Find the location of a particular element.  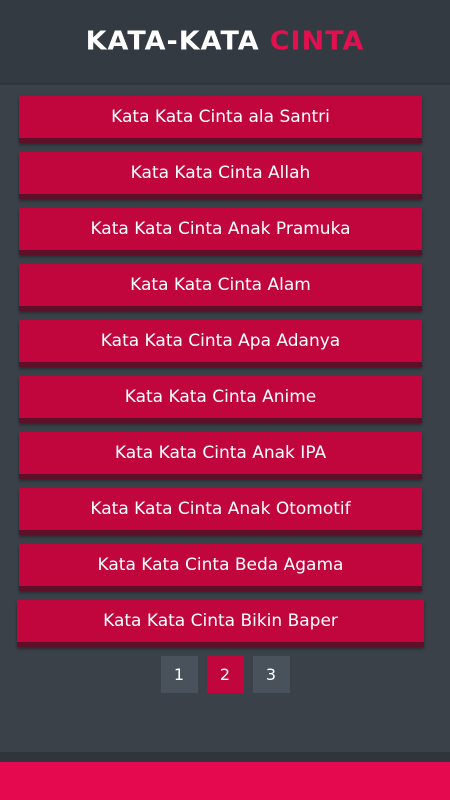

footer-divider is located at coordinates (225, 757).